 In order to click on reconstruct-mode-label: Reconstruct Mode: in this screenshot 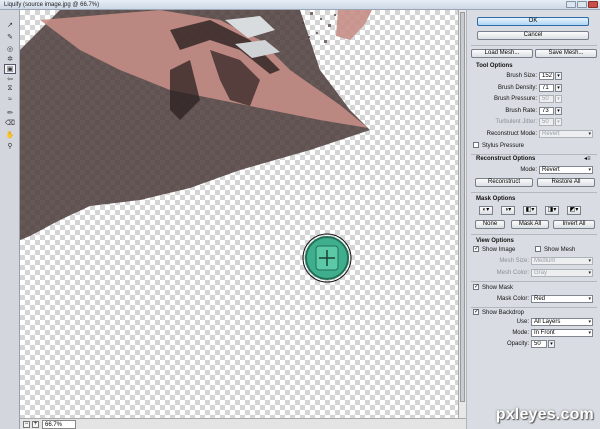, I will do `click(511, 134)`.